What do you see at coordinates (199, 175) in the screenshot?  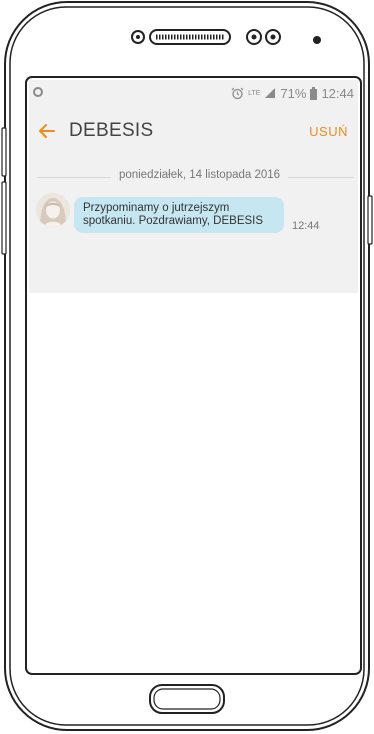 I see `date-label: poniedziałek, 14 listopada 2016` at bounding box center [199, 175].